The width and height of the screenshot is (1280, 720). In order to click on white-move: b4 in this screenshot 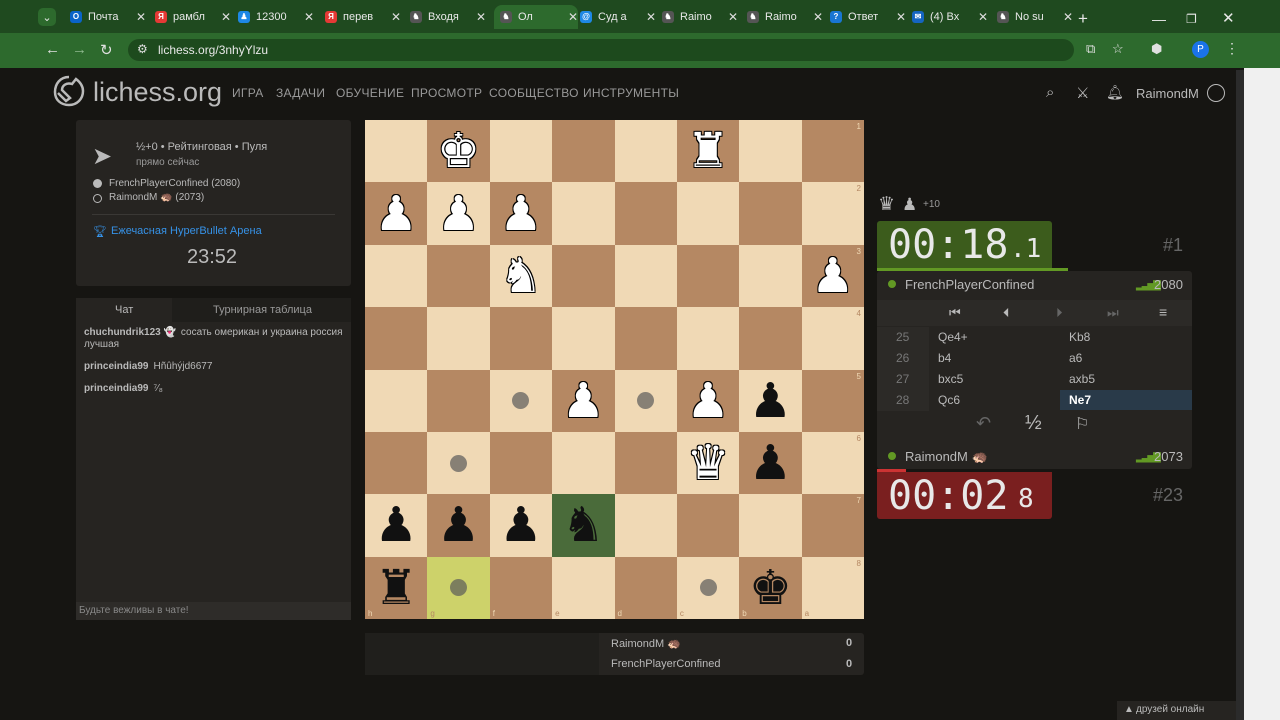, I will do `click(944, 358)`.